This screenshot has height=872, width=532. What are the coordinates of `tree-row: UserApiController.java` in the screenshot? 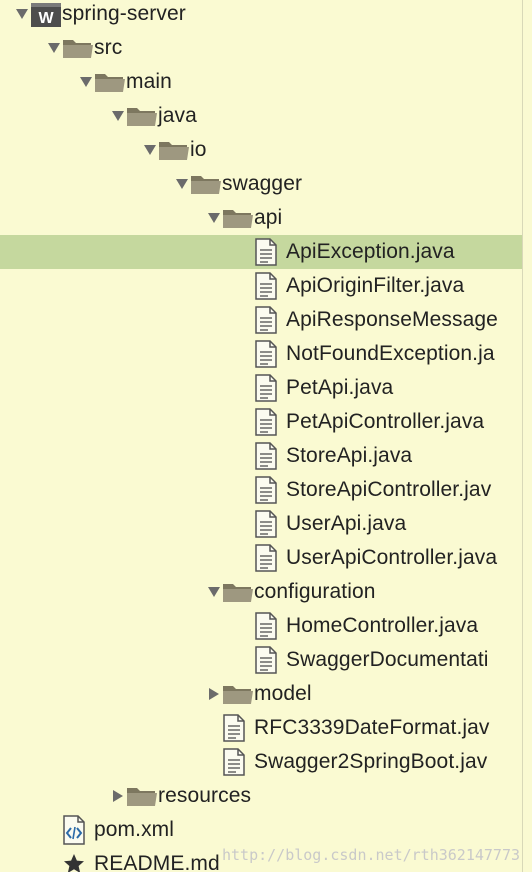 It's located at (261, 558).